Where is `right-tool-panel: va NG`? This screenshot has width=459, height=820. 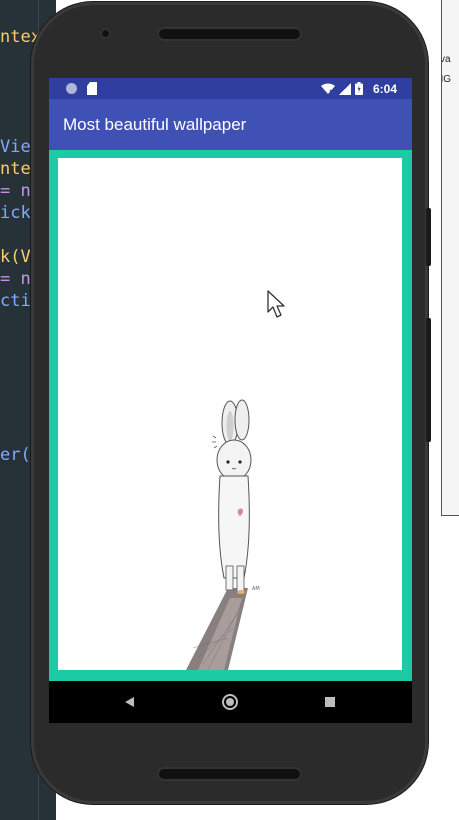
right-tool-panel: va NG is located at coordinates (450, 258).